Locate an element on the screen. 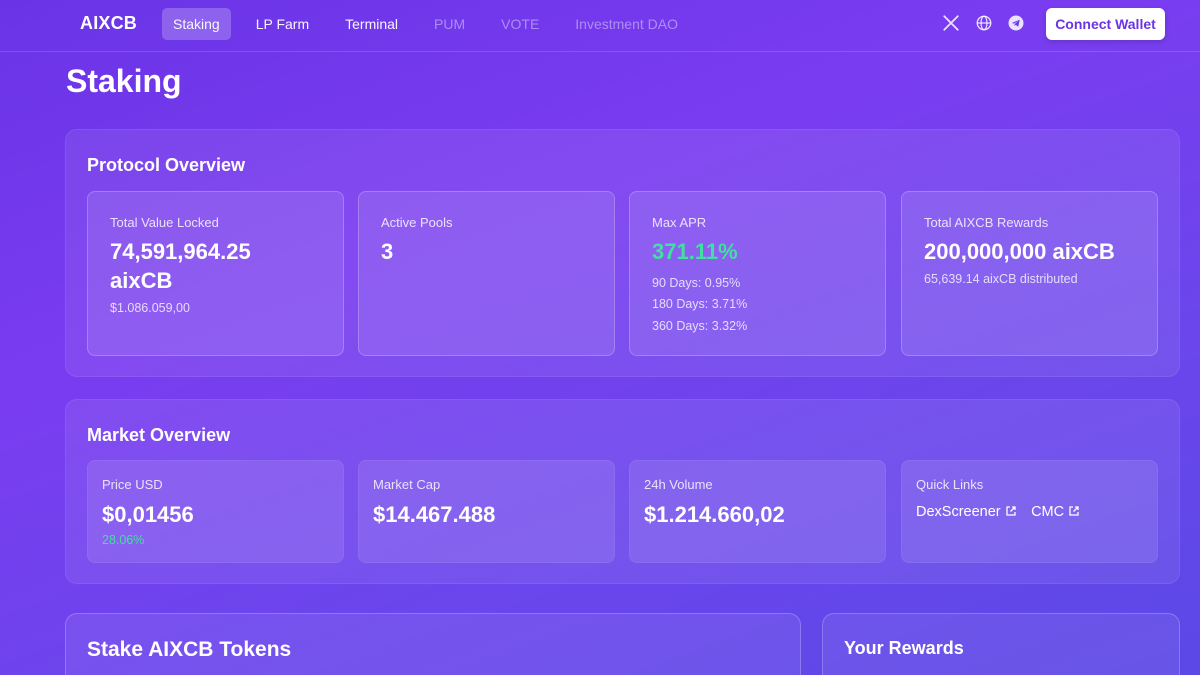 The width and height of the screenshot is (1200, 675). max-apr-value: 371.11% is located at coordinates (695, 251).